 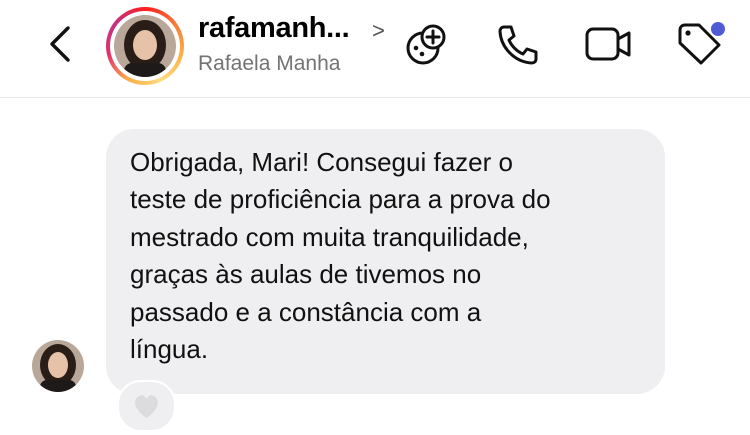 I want to click on avatar-photo, so click(x=145, y=46).